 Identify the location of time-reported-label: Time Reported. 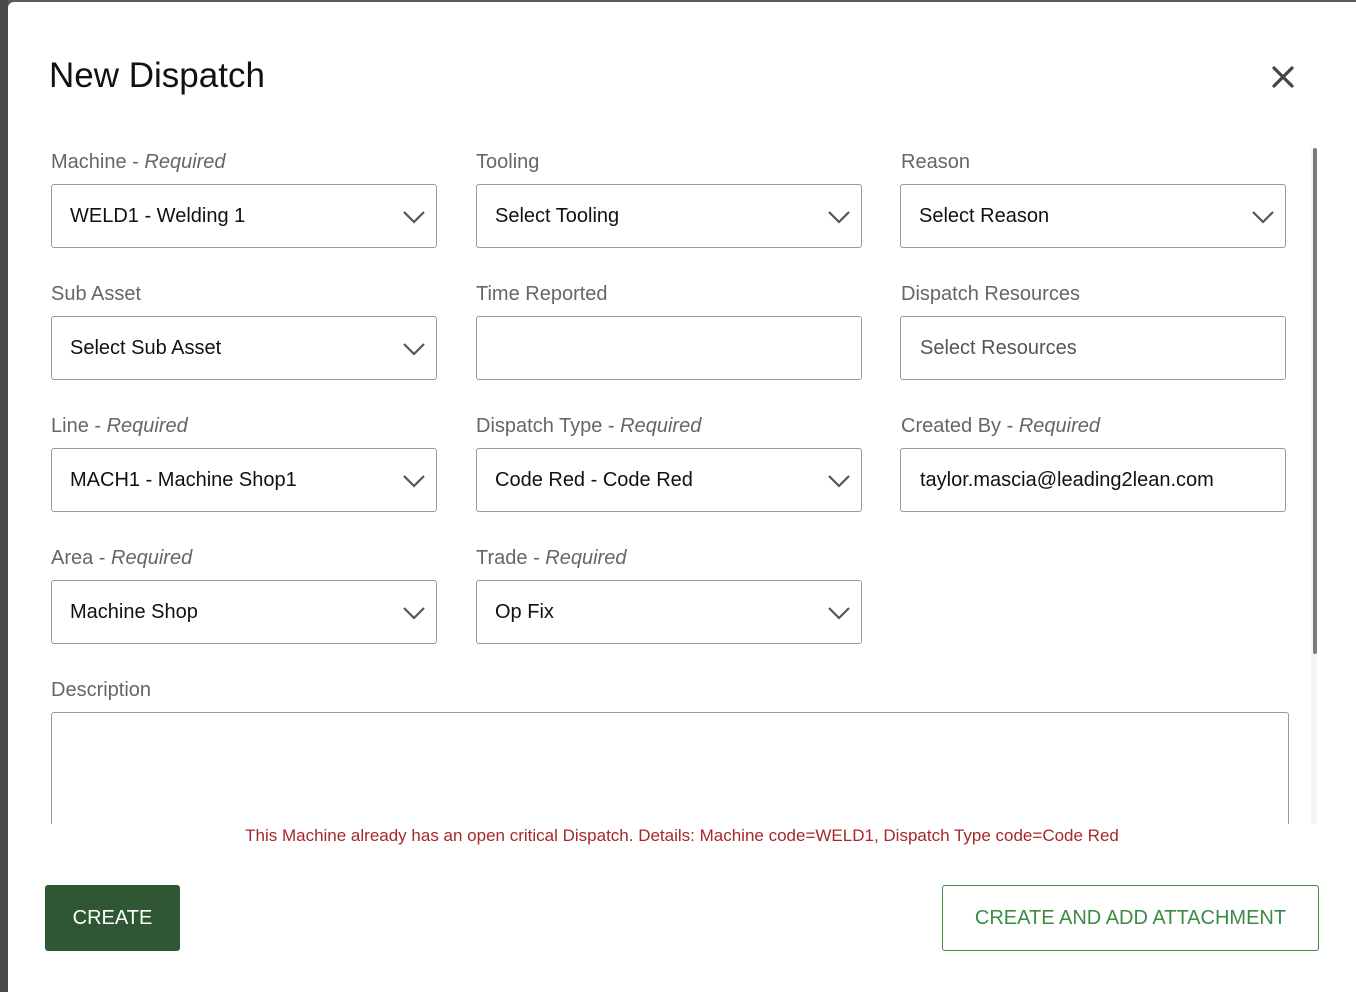
(542, 294).